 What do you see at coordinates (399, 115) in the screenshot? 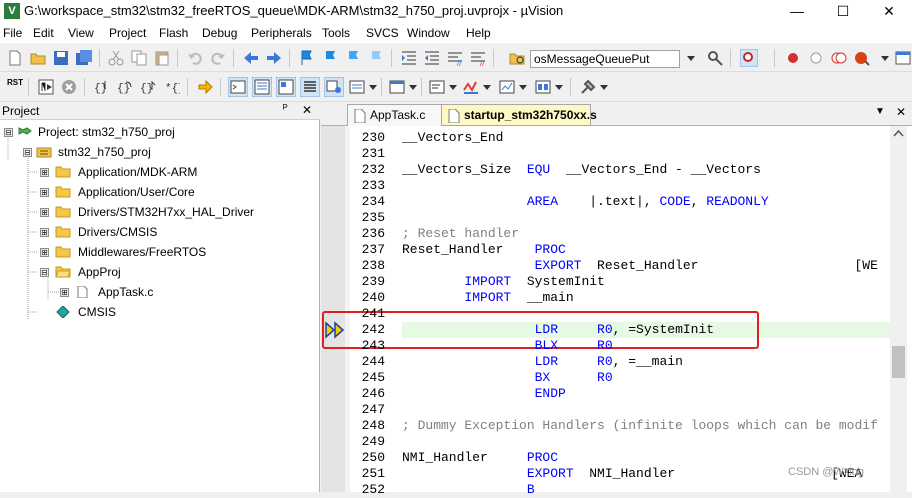
I see `tab-apptask: AppTask.c` at bounding box center [399, 115].